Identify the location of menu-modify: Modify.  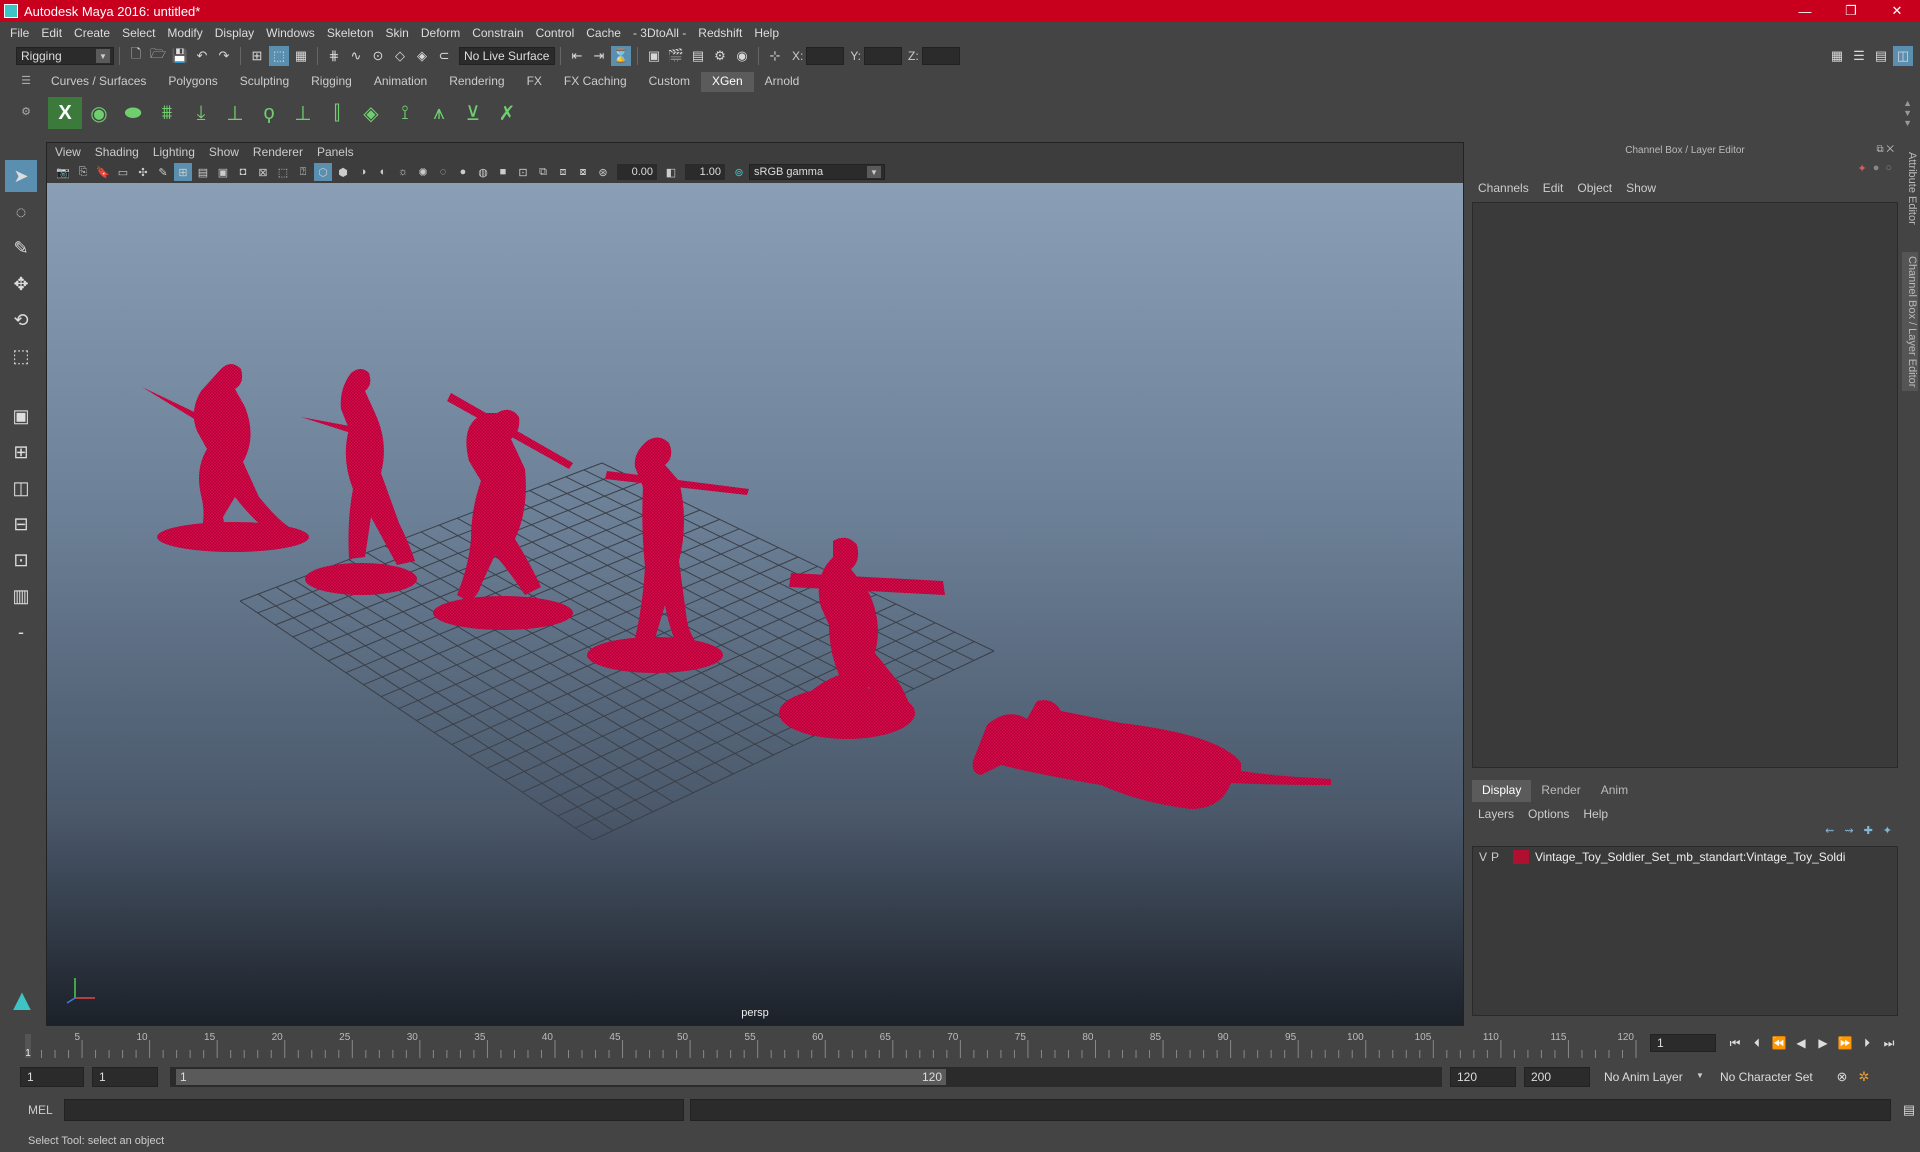
(184, 33).